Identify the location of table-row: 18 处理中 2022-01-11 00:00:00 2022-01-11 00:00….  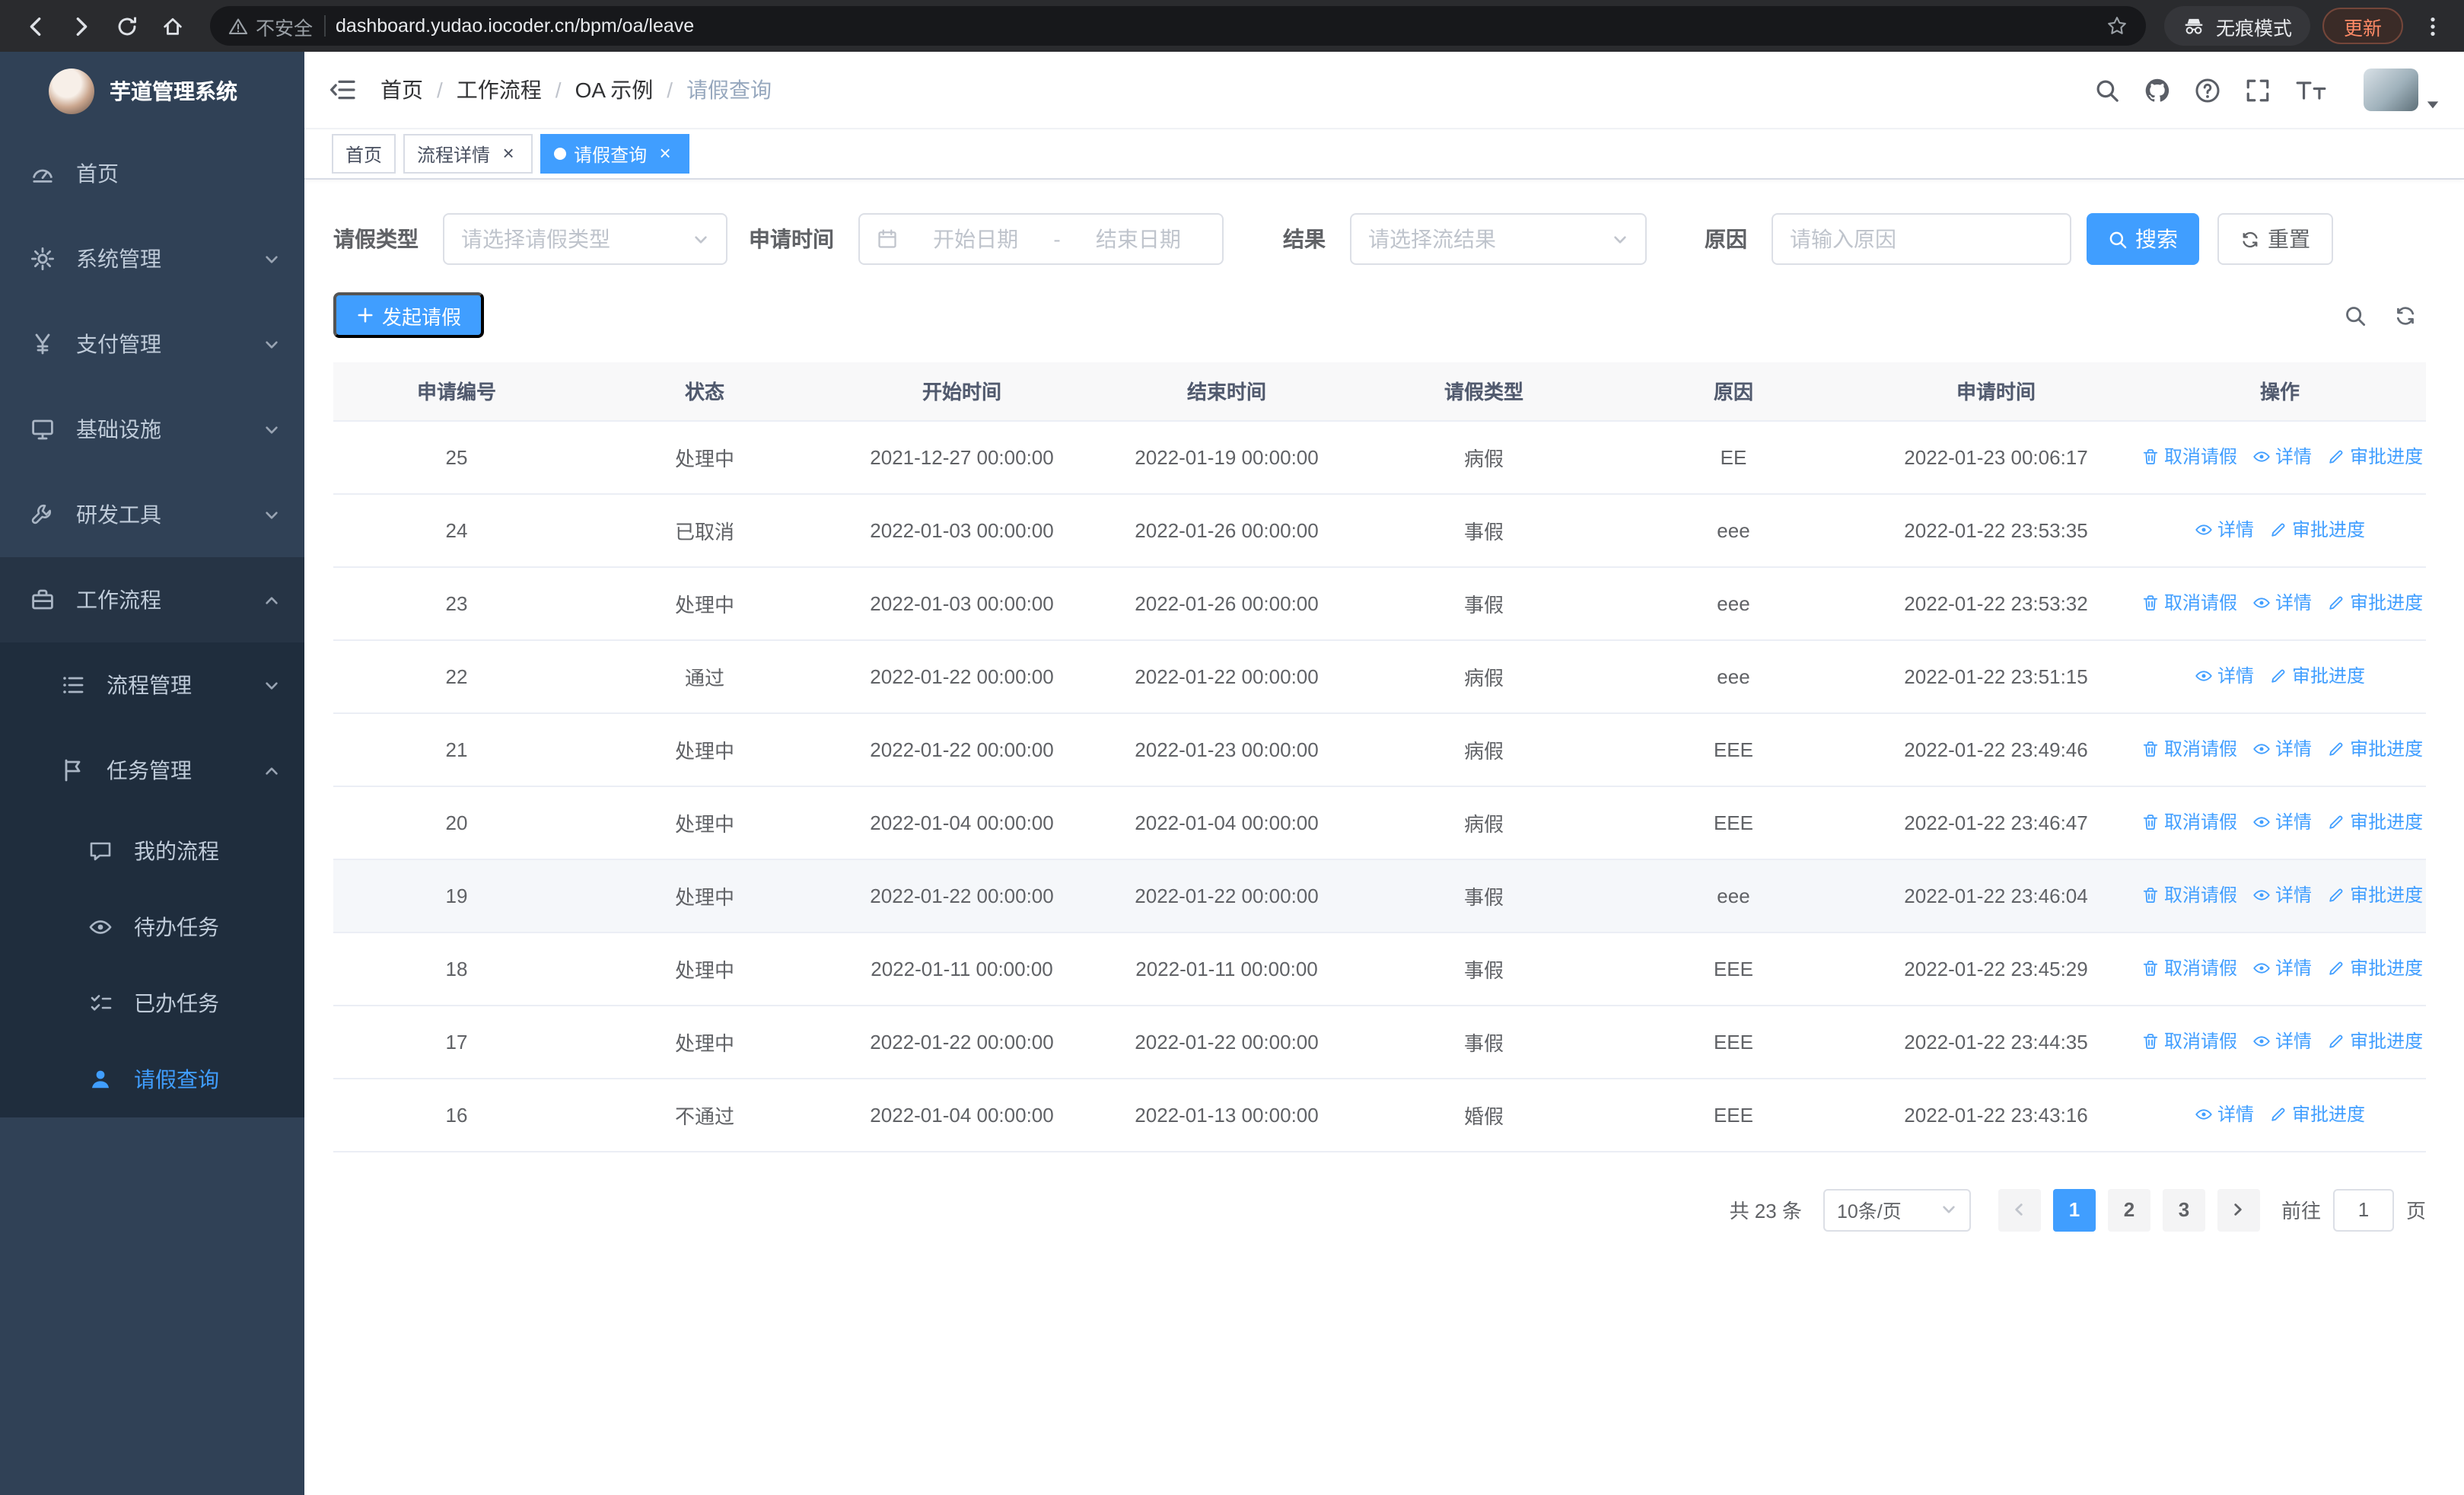
(1379, 969).